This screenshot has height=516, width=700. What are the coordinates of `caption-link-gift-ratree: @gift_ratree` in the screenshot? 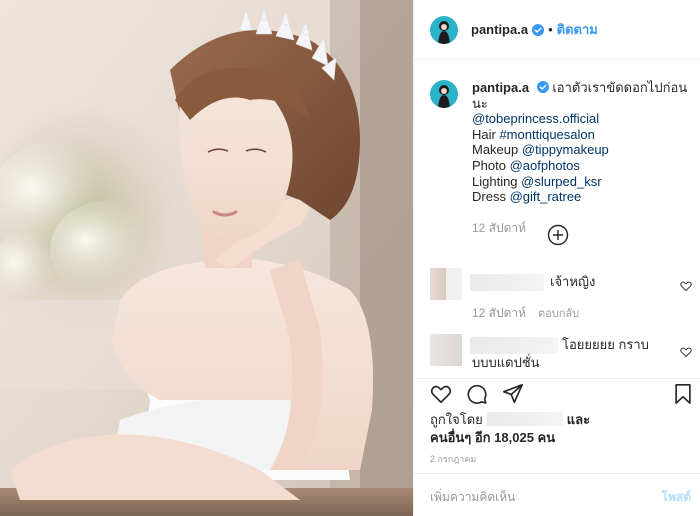 It's located at (546, 196).